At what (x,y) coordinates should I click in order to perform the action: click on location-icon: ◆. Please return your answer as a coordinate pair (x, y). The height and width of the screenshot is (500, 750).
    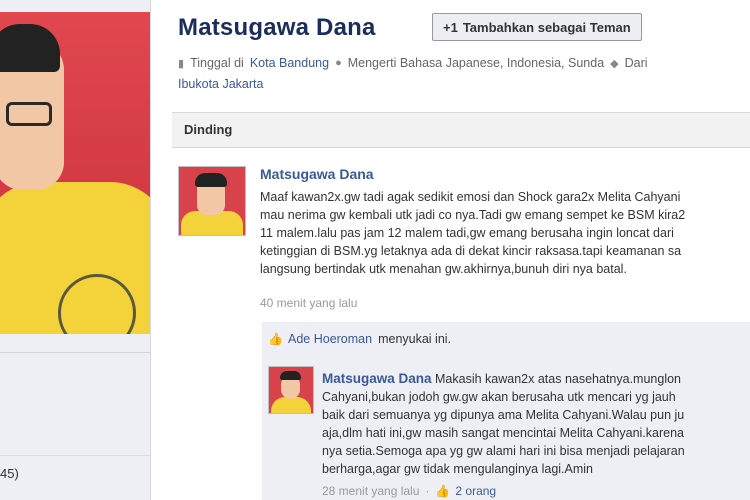
    Looking at the image, I should click on (614, 63).